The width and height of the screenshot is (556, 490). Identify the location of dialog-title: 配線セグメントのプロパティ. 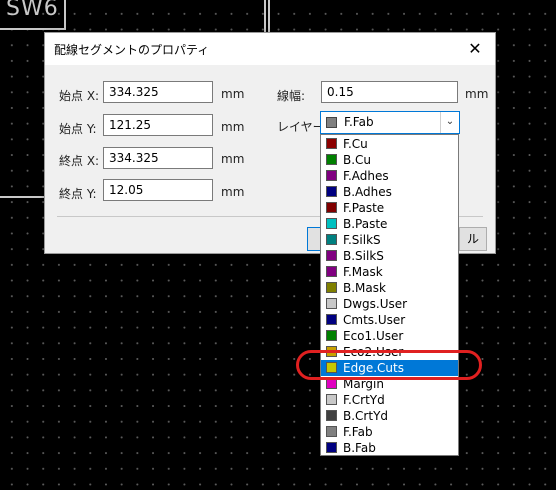
(132, 50).